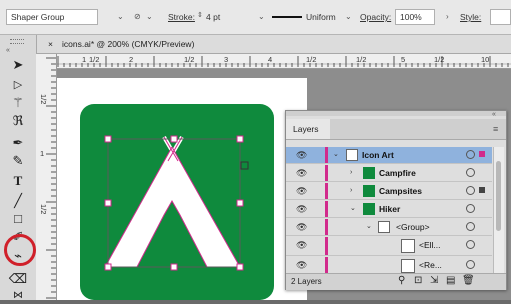 The height and width of the screenshot is (304, 511). I want to click on layer-row-hiker: 👁 ⌄ Hiker, so click(389, 209).